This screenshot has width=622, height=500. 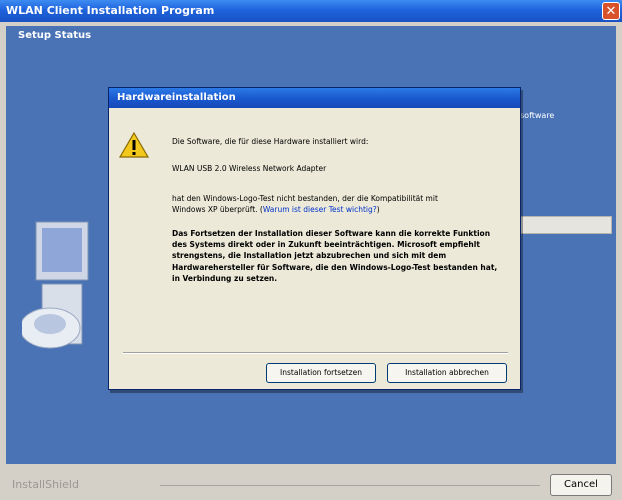 What do you see at coordinates (350, 485) in the screenshot?
I see `footer-divider` at bounding box center [350, 485].